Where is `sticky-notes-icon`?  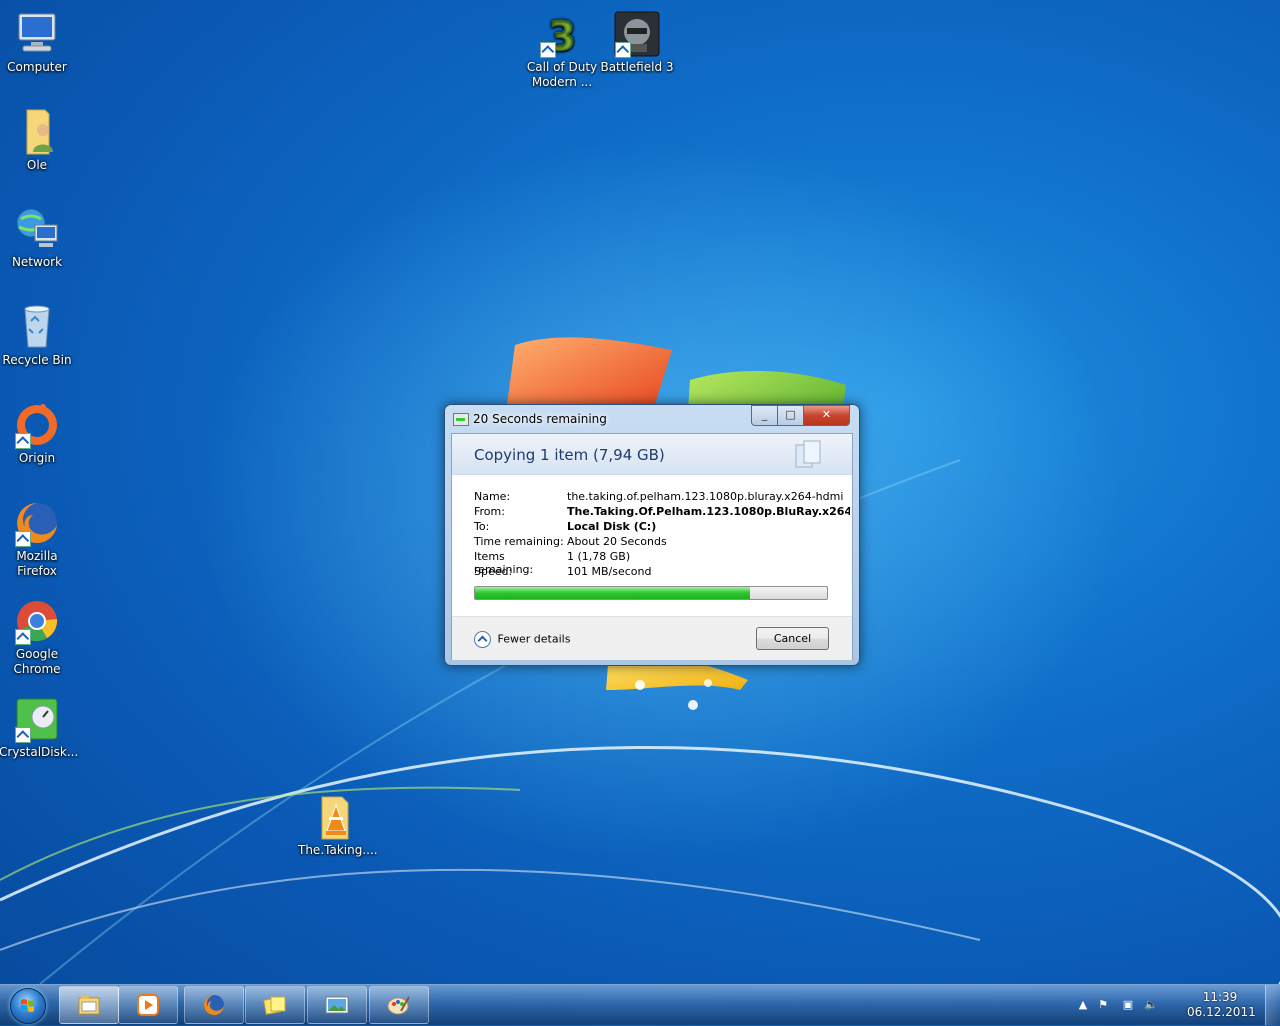 sticky-notes-icon is located at coordinates (274, 1005).